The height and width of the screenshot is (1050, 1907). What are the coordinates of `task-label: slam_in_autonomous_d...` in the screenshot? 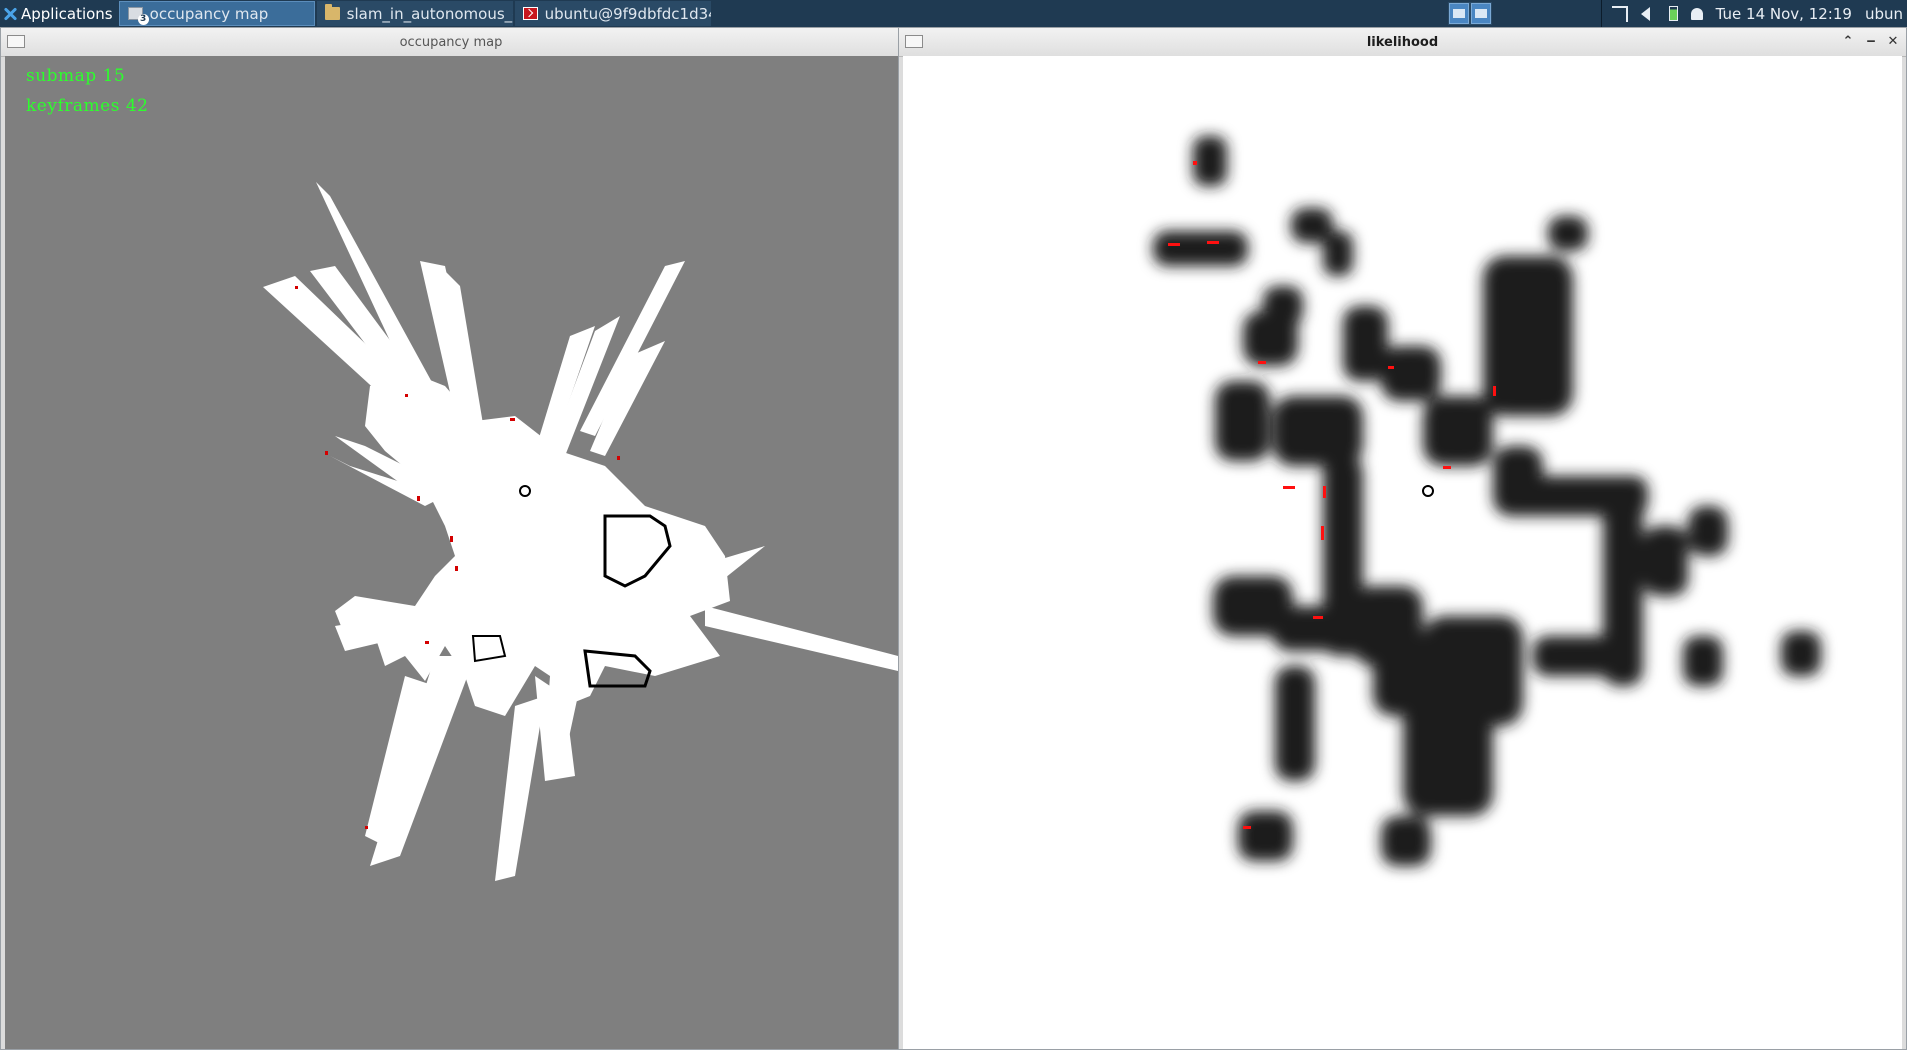 It's located at (429, 13).